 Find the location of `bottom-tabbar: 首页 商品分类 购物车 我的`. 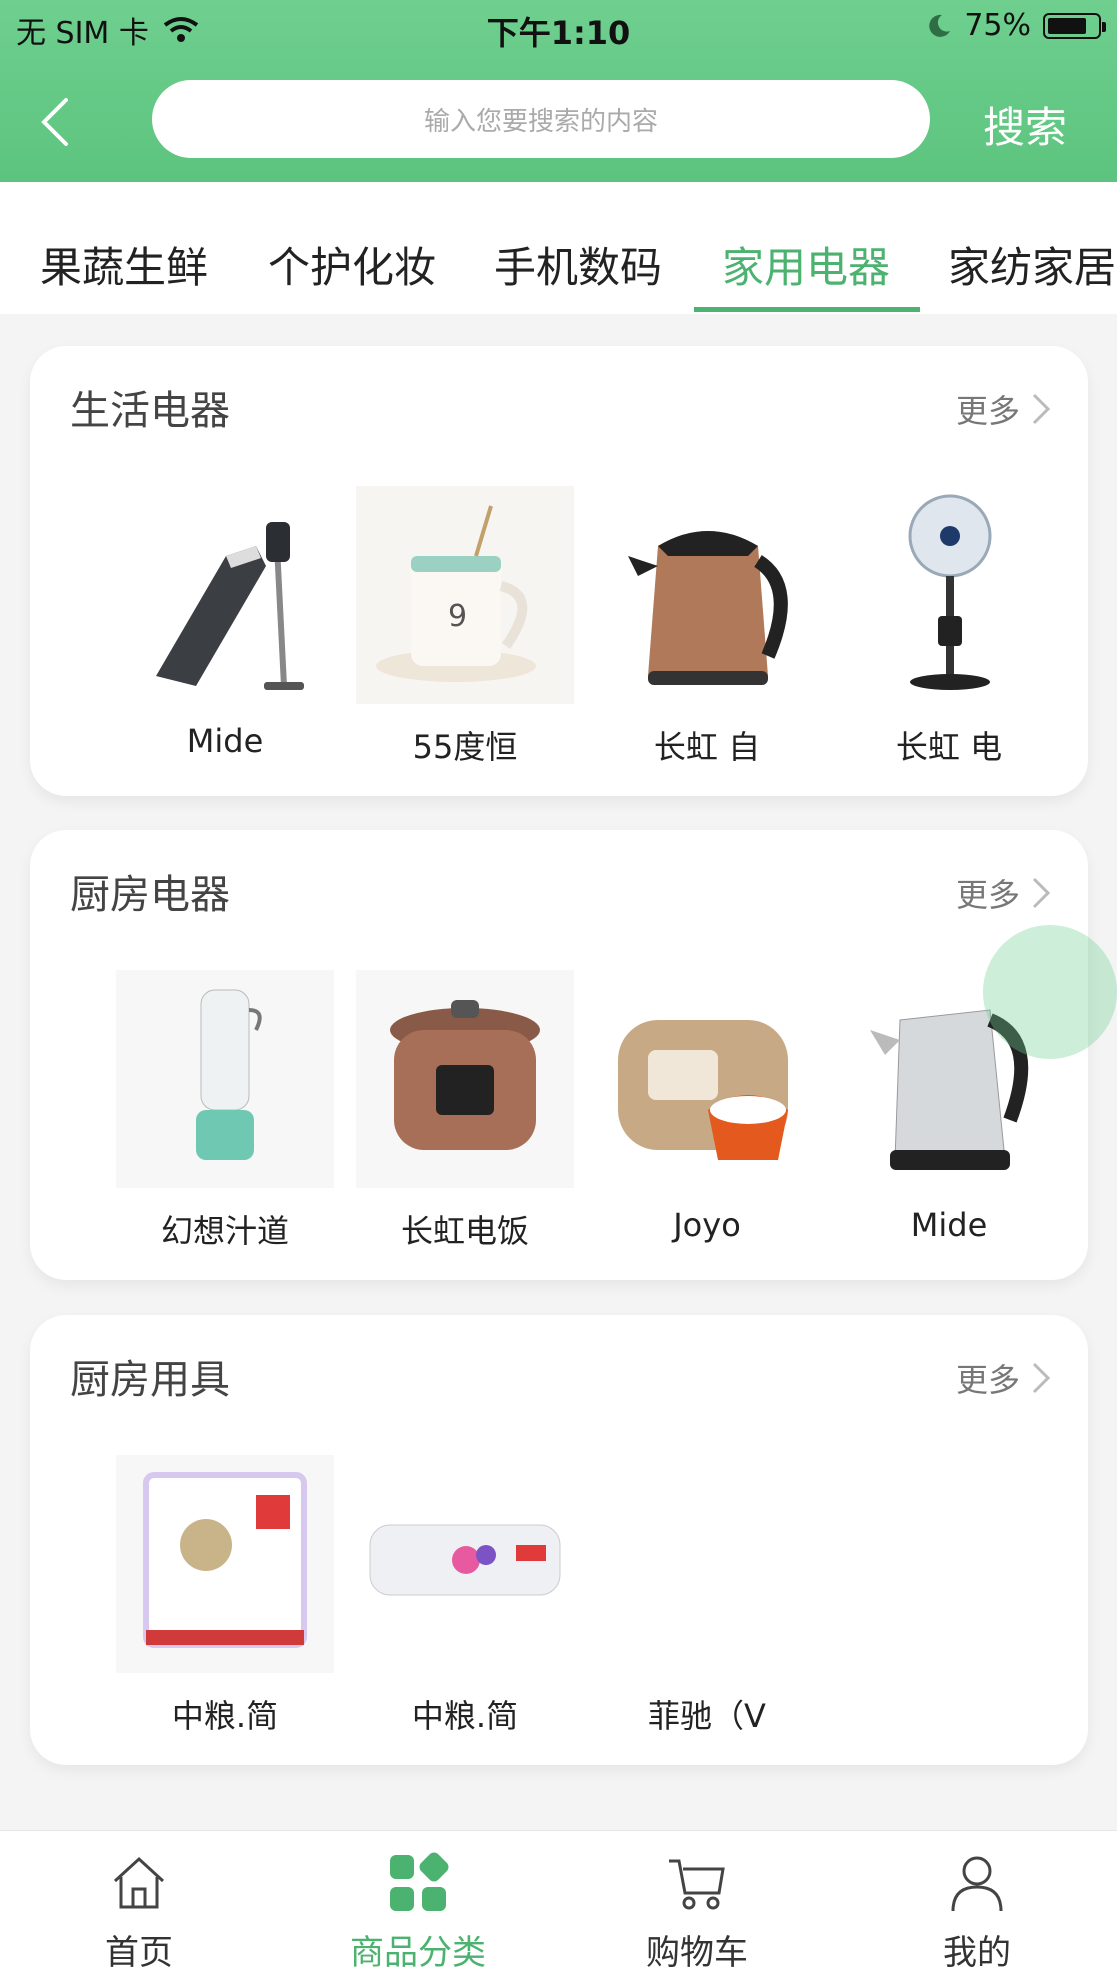

bottom-tabbar: 首页 商品分类 购物车 我的 is located at coordinates (558, 1909).